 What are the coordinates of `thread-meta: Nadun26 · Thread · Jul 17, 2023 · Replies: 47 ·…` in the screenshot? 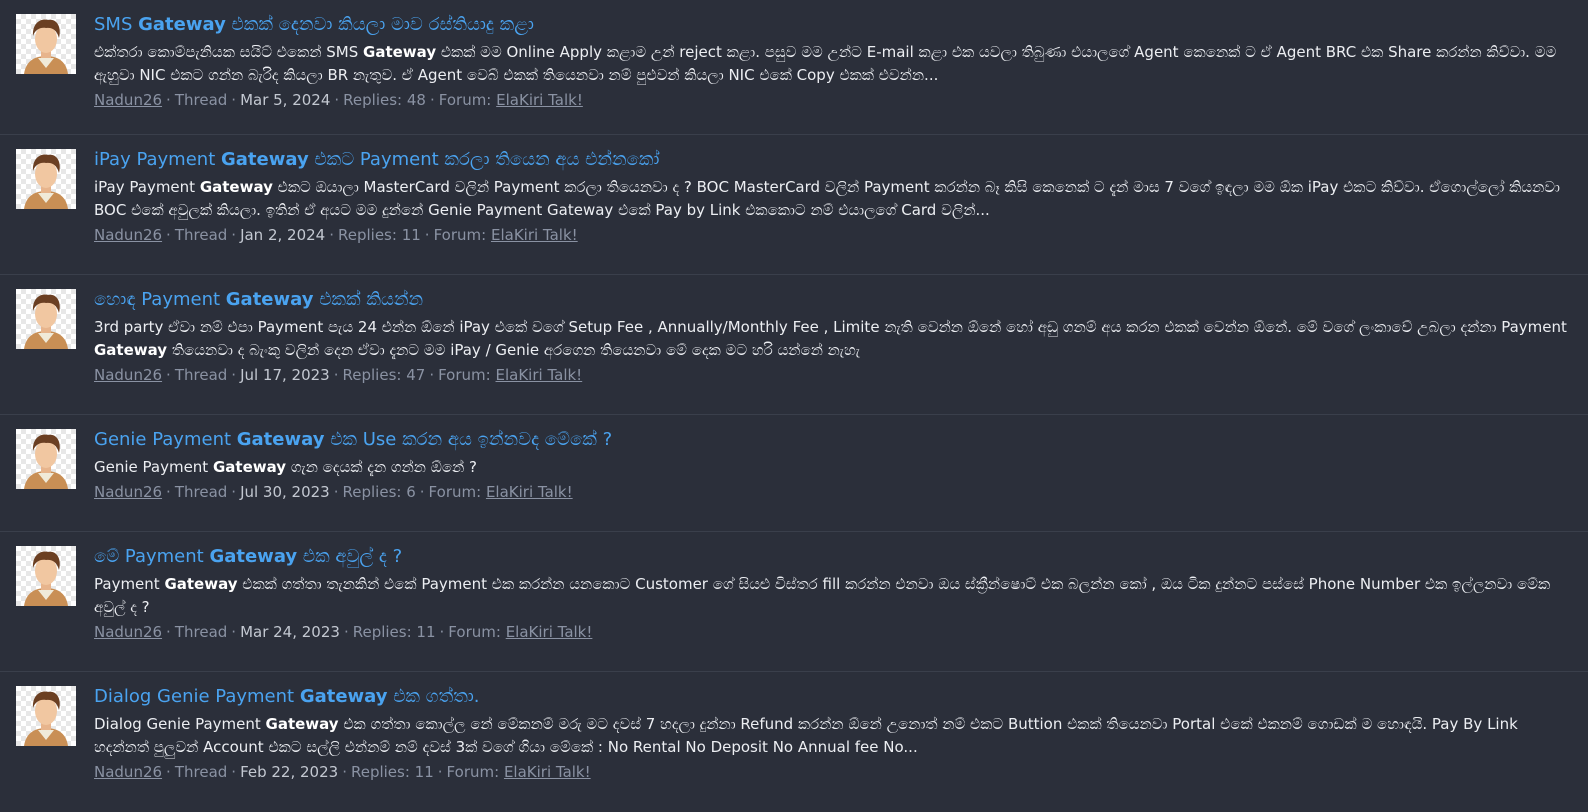 It's located at (338, 375).